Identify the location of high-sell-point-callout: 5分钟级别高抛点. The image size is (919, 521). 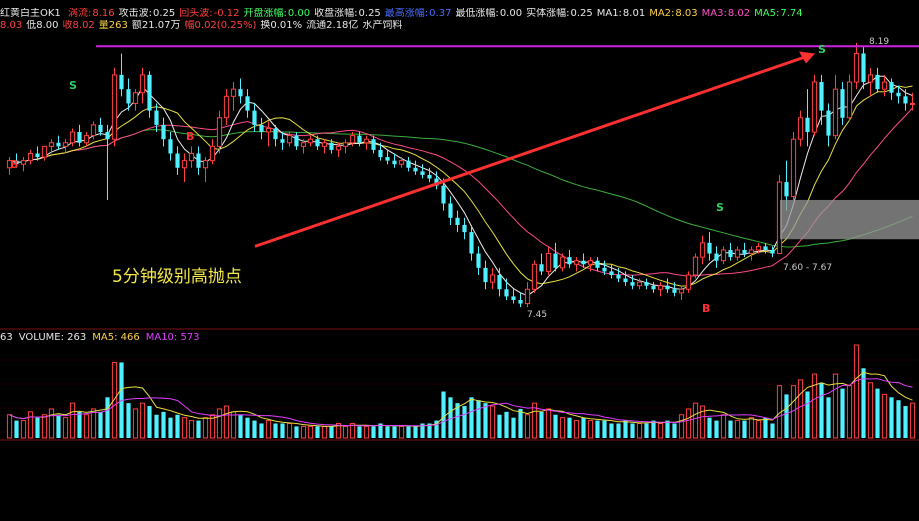
(177, 277).